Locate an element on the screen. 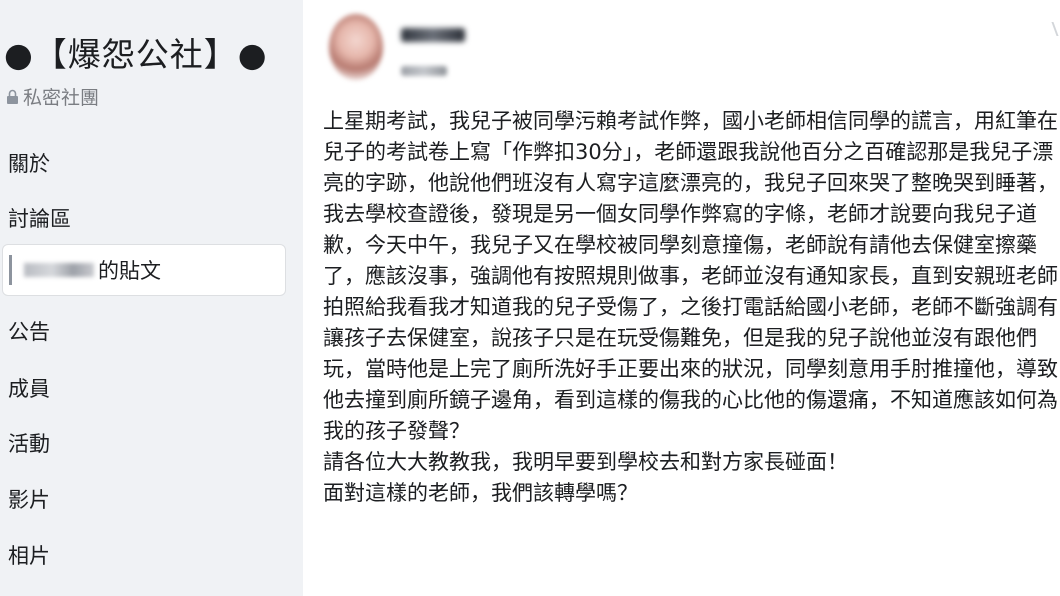  privacy-text: 私密社團 is located at coordinates (61, 98).